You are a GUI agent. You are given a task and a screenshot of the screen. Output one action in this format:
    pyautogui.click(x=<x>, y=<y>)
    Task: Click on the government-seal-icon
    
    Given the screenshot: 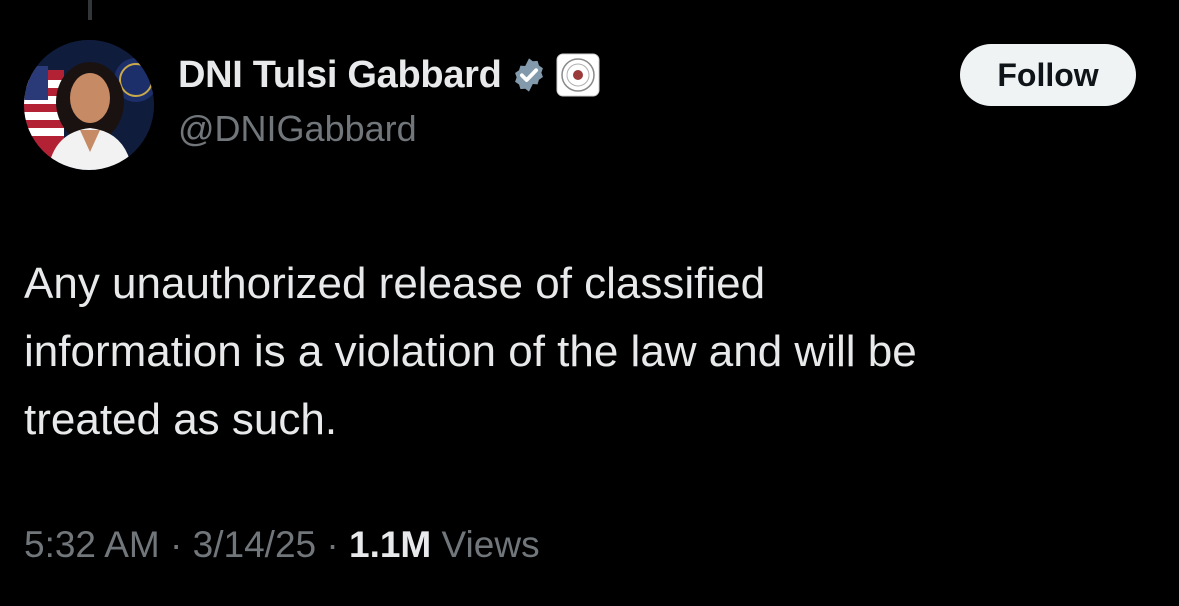 What is the action you would take?
    pyautogui.click(x=578, y=75)
    